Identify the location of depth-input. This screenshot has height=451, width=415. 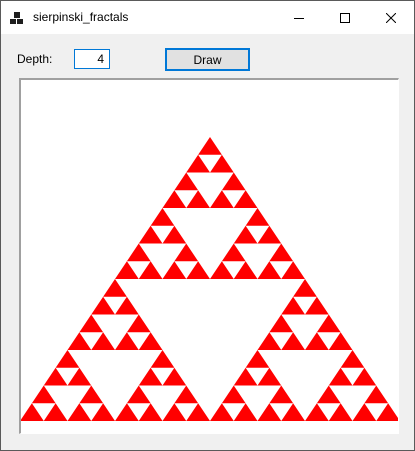
(92, 59).